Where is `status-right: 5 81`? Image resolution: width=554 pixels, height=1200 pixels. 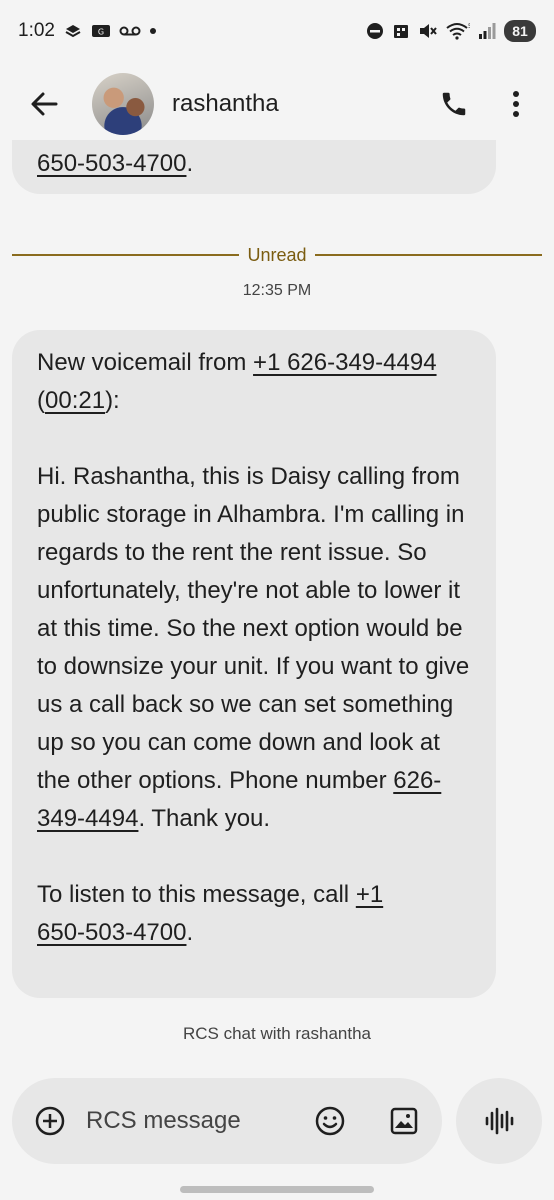 status-right: 5 81 is located at coordinates (451, 31).